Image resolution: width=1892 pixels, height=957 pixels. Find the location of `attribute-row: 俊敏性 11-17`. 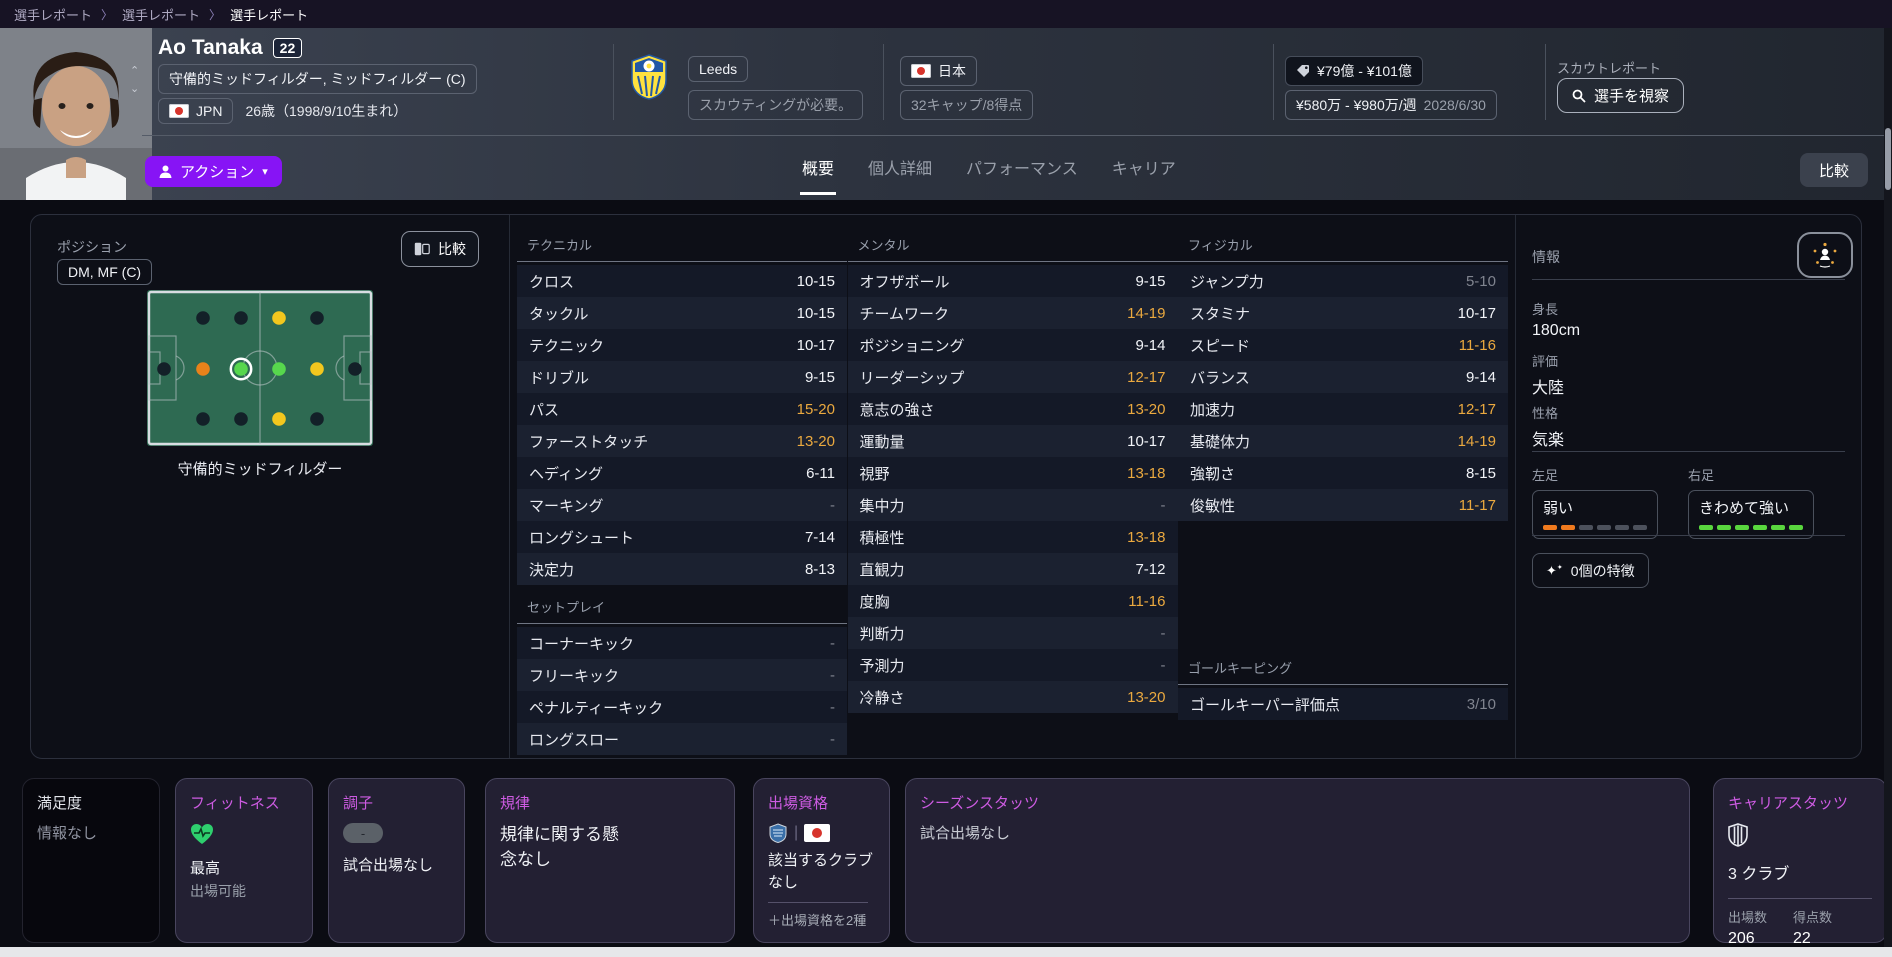

attribute-row: 俊敏性 11-17 is located at coordinates (1343, 505).